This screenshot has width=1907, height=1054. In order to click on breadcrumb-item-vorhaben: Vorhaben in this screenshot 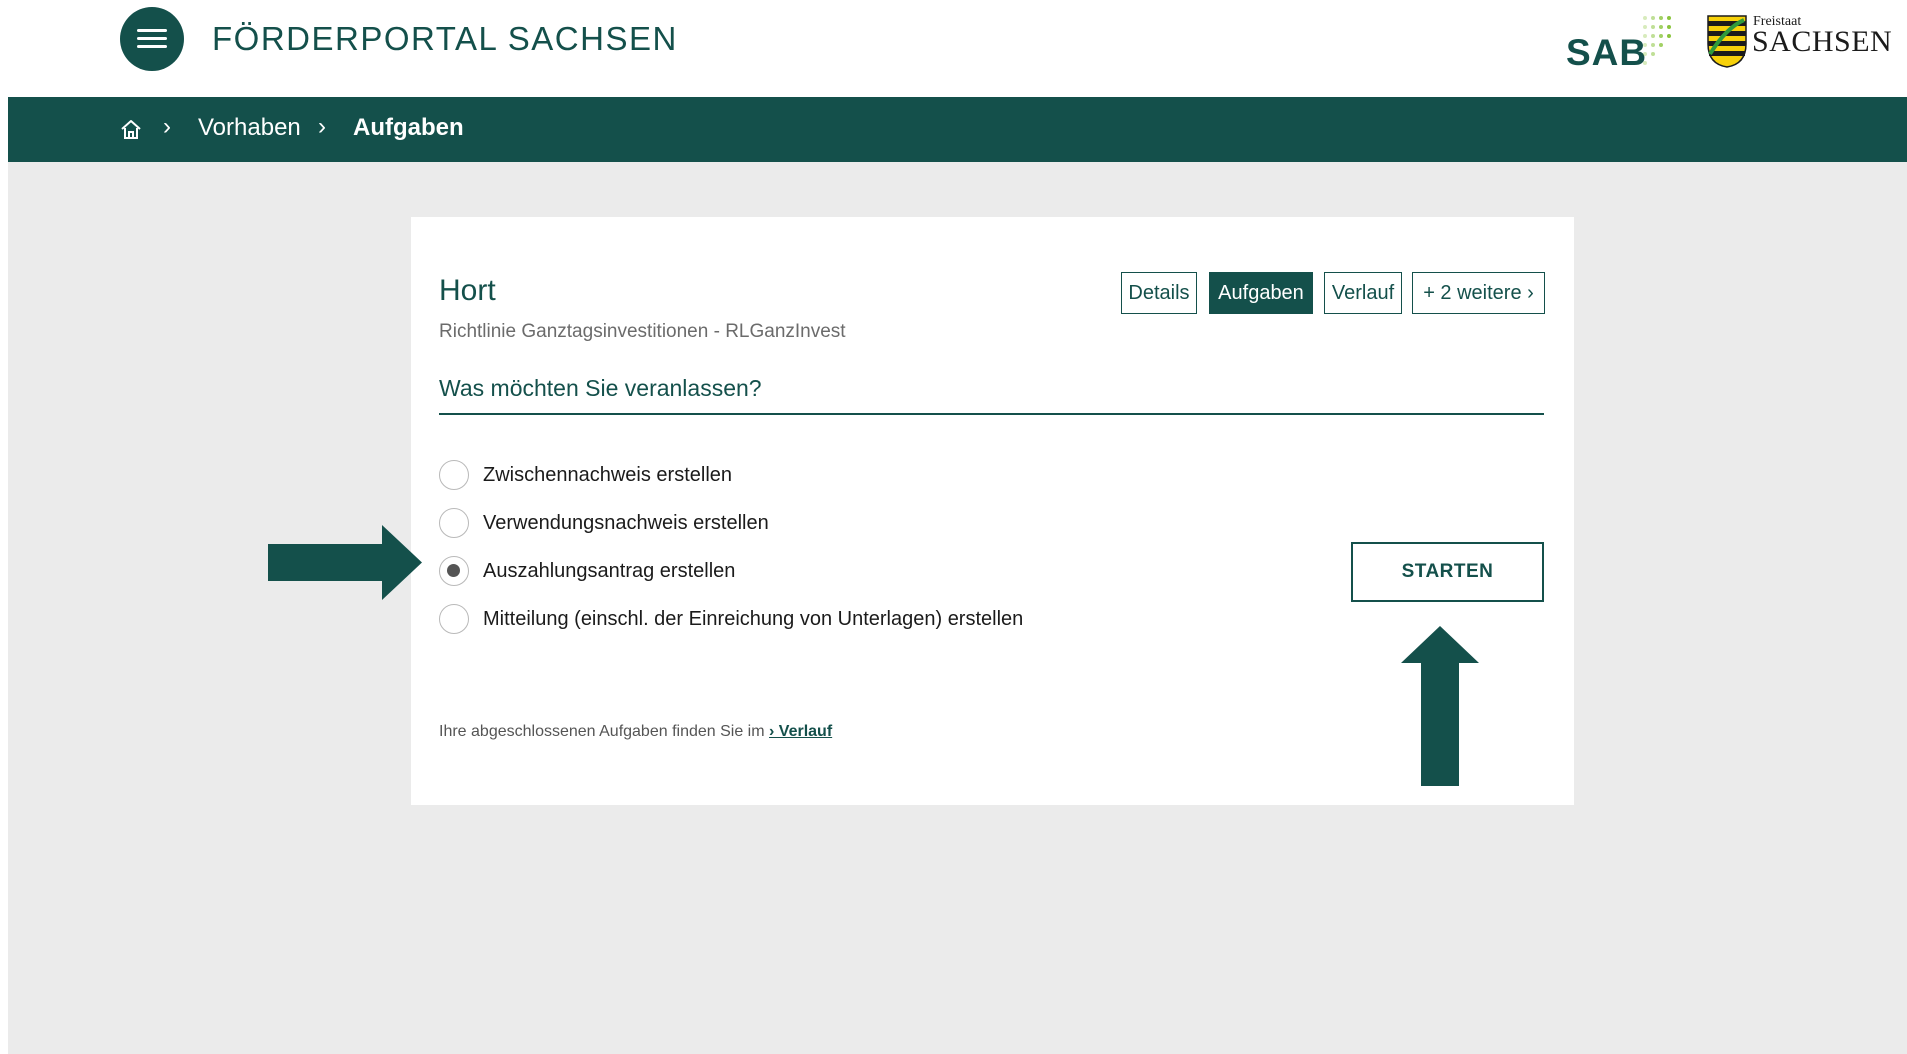, I will do `click(249, 128)`.